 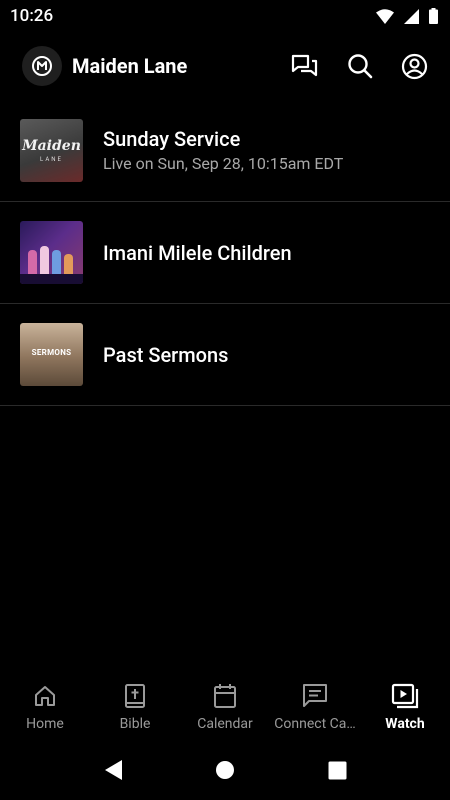 I want to click on system-nav-bar, so click(x=225, y=770).